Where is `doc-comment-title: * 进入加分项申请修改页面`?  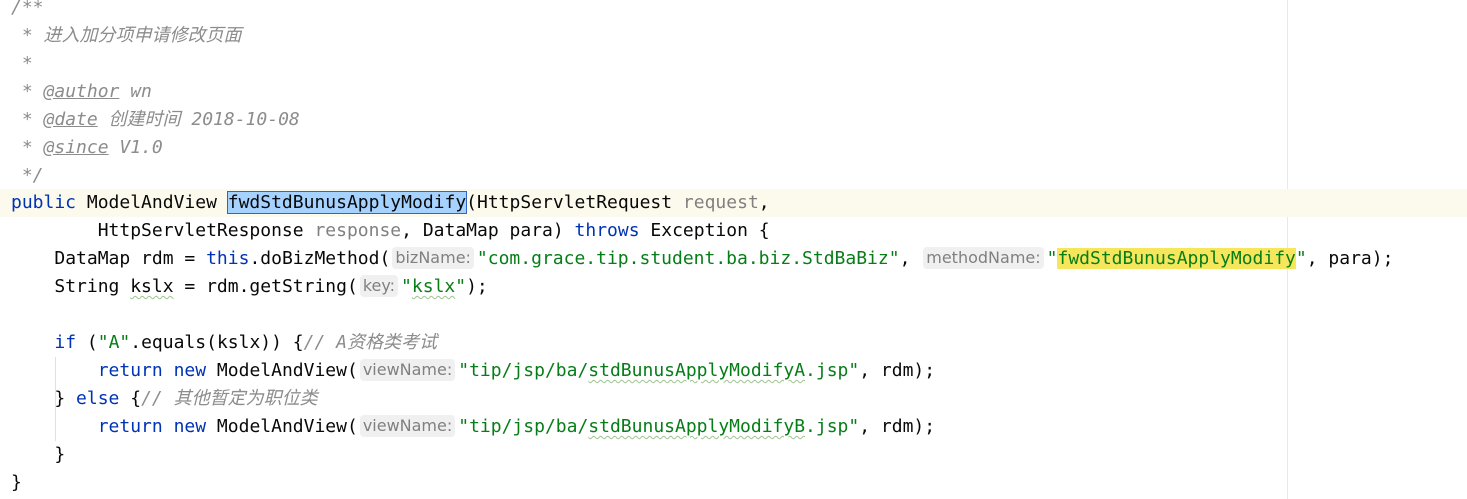 doc-comment-title: * 进入加分项申请修改页面 is located at coordinates (126, 35).